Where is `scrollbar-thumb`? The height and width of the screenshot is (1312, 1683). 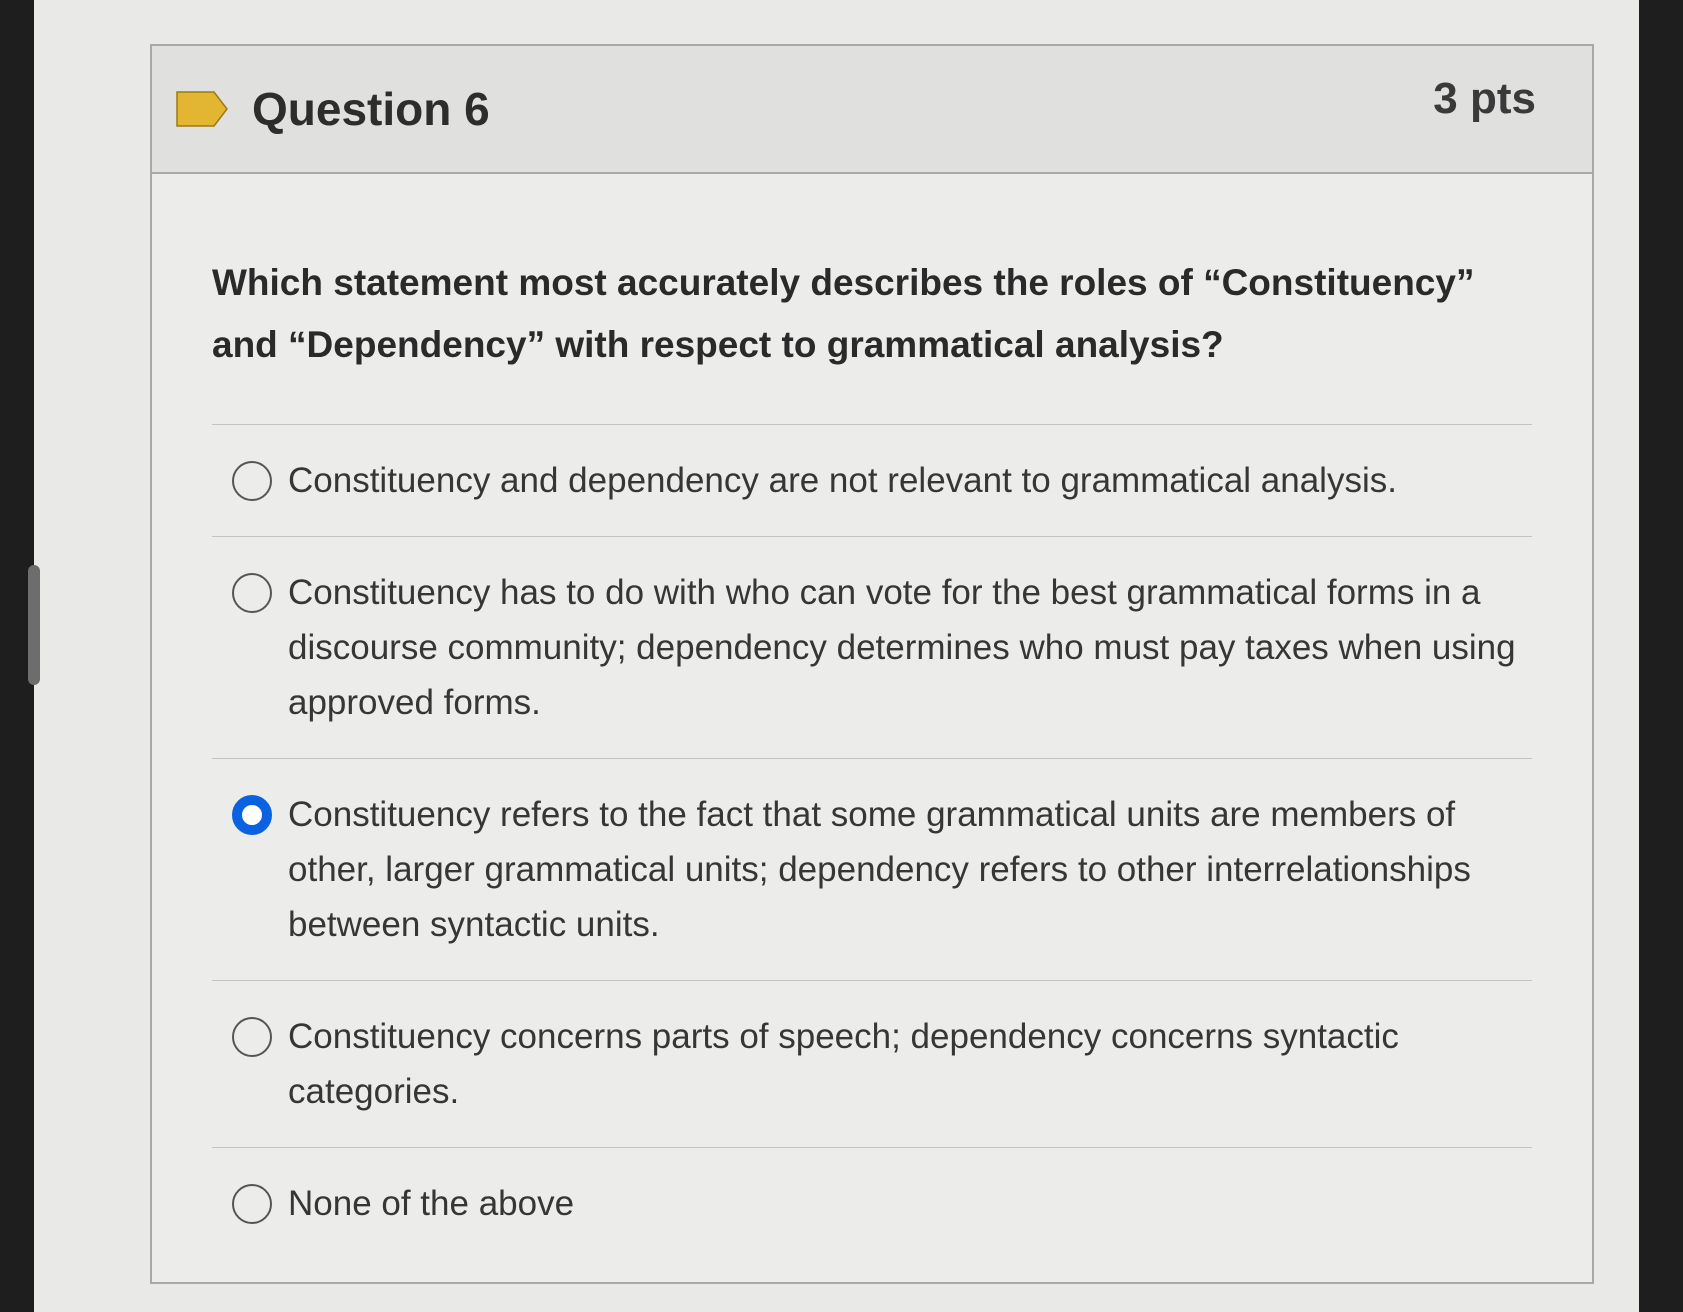 scrollbar-thumb is located at coordinates (34, 625).